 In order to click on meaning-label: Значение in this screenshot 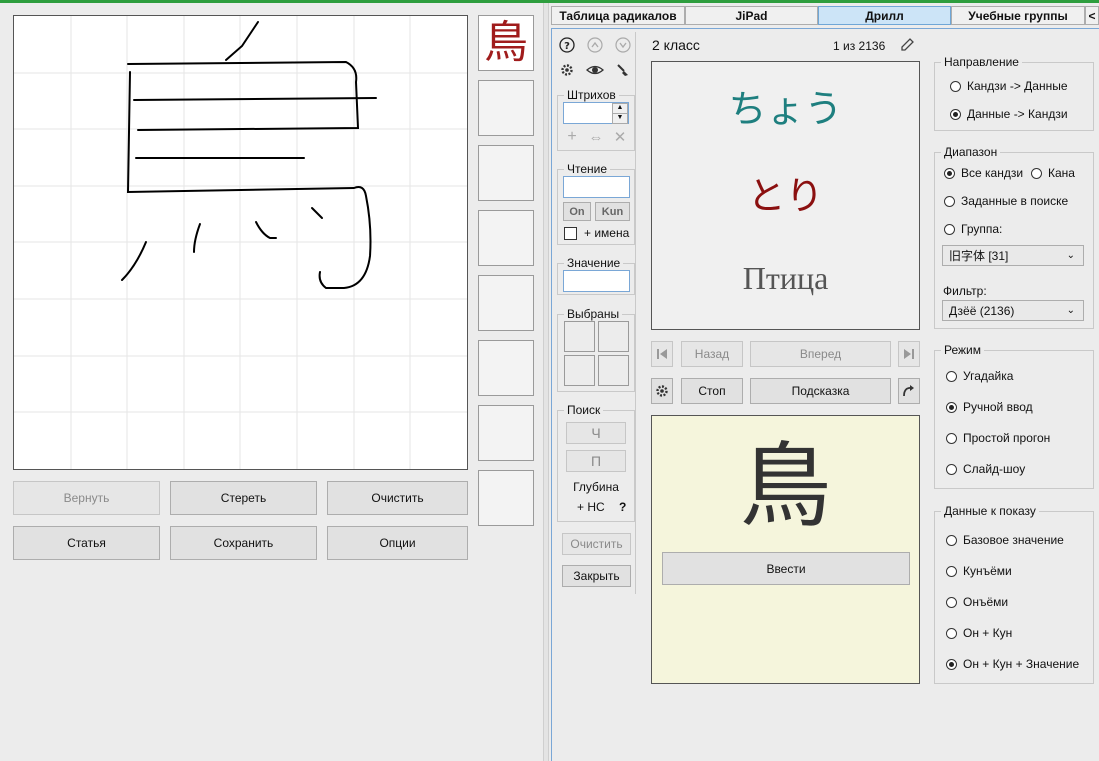, I will do `click(594, 263)`.